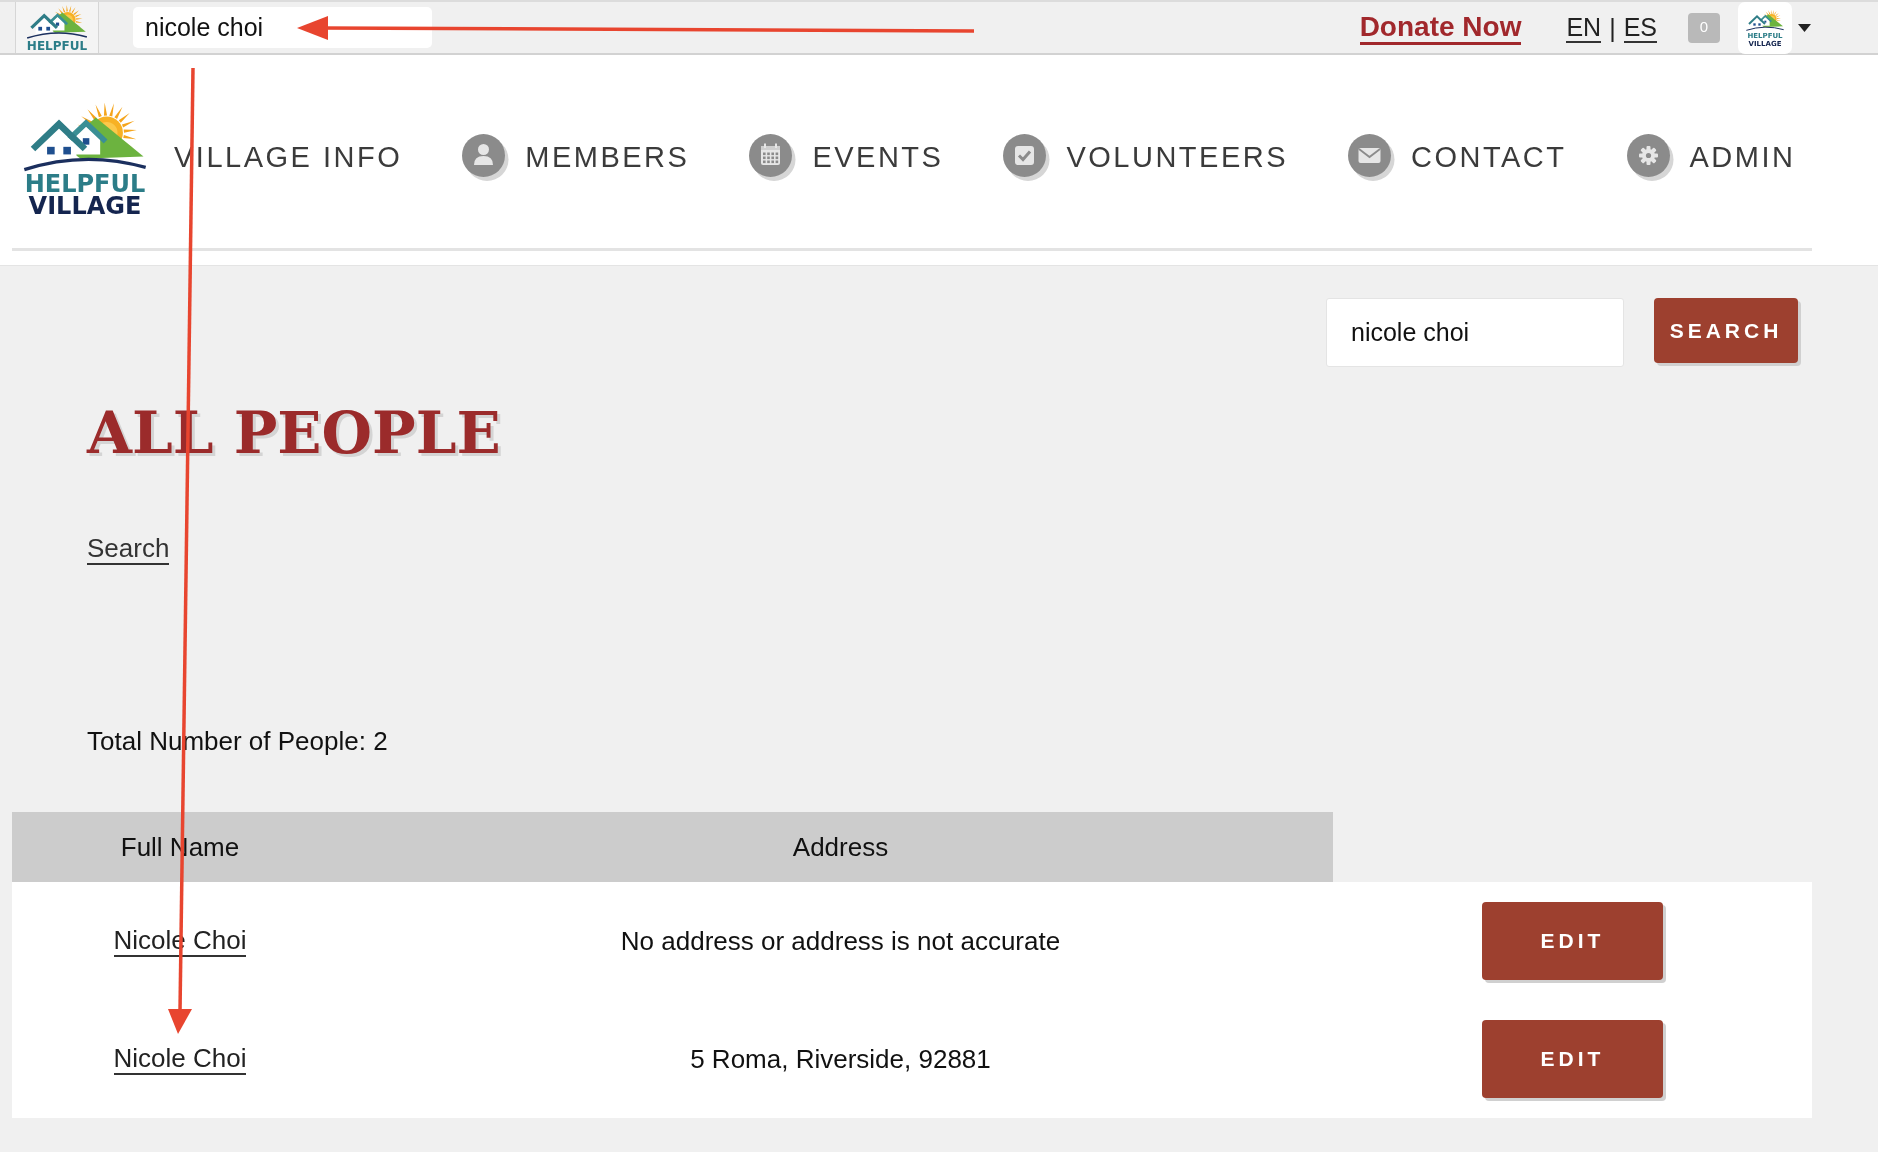  I want to click on person-name-link: Nicole Choi, so click(180, 1059).